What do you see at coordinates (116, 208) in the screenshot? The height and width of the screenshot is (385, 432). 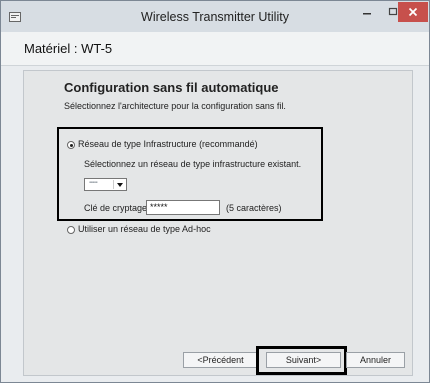 I see `key-label: Clé de cryptage` at bounding box center [116, 208].